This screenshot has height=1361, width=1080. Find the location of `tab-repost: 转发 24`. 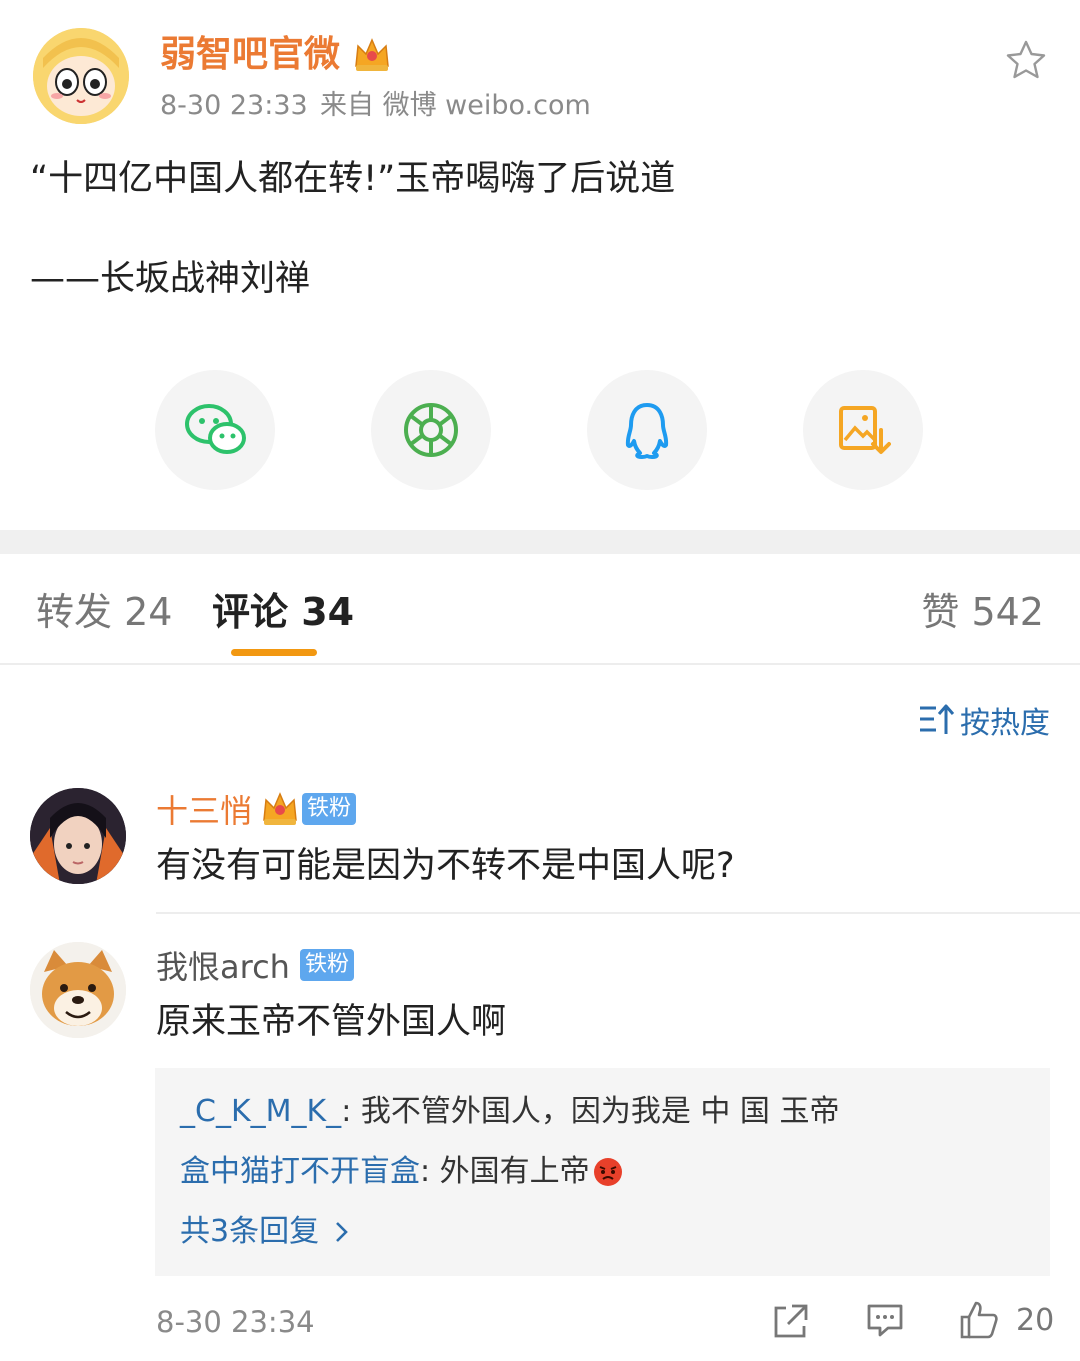

tab-repost: 转发 24 is located at coordinates (104, 612).